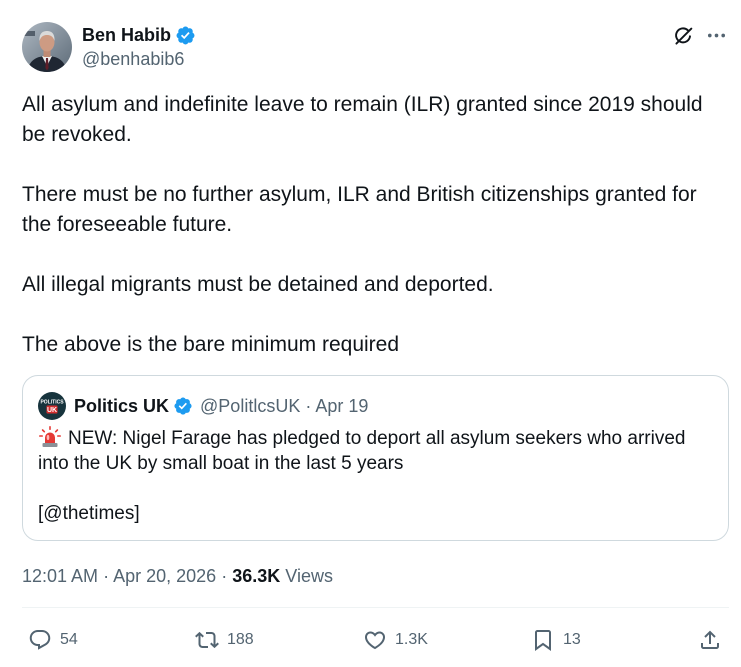  I want to click on quoted-tweet-date: Apr 19, so click(341, 406).